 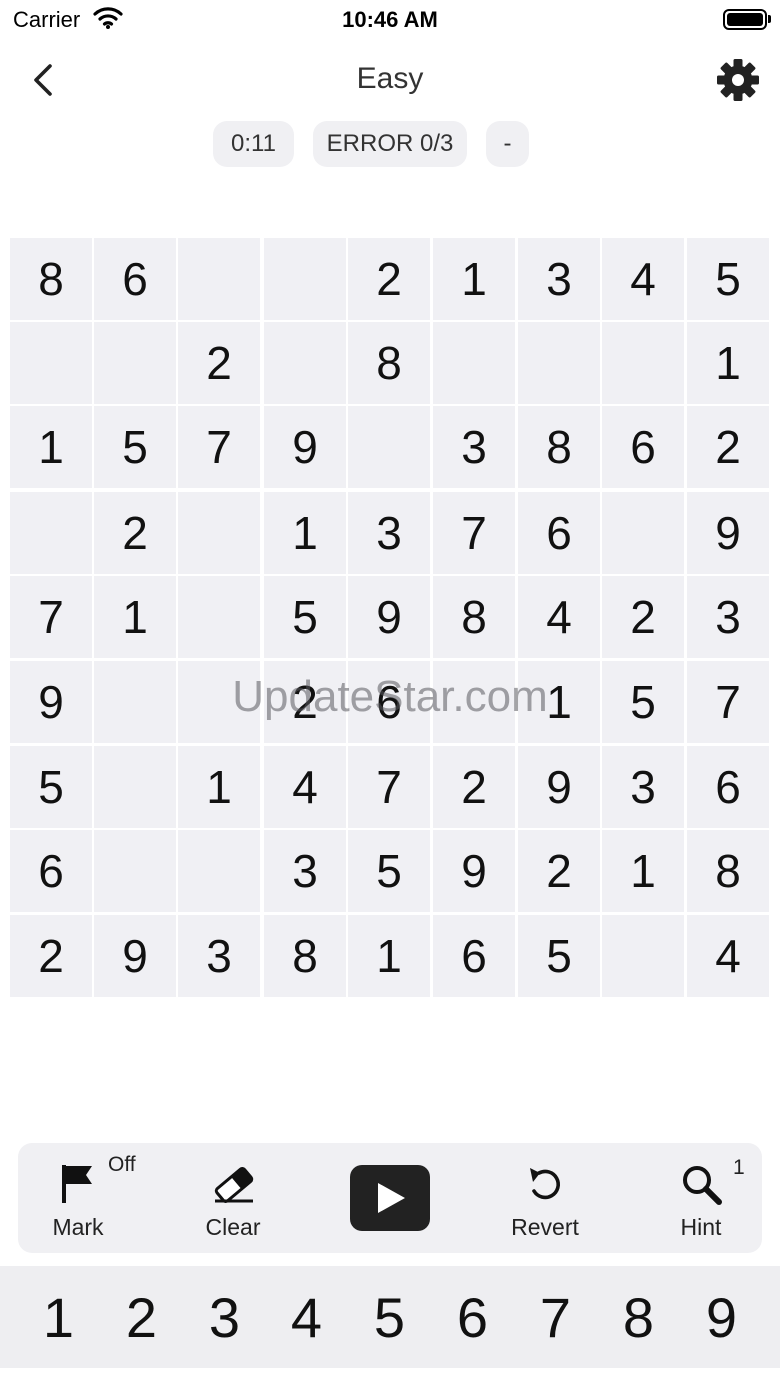 I want to click on number-key: 3, so click(x=224, y=1317).